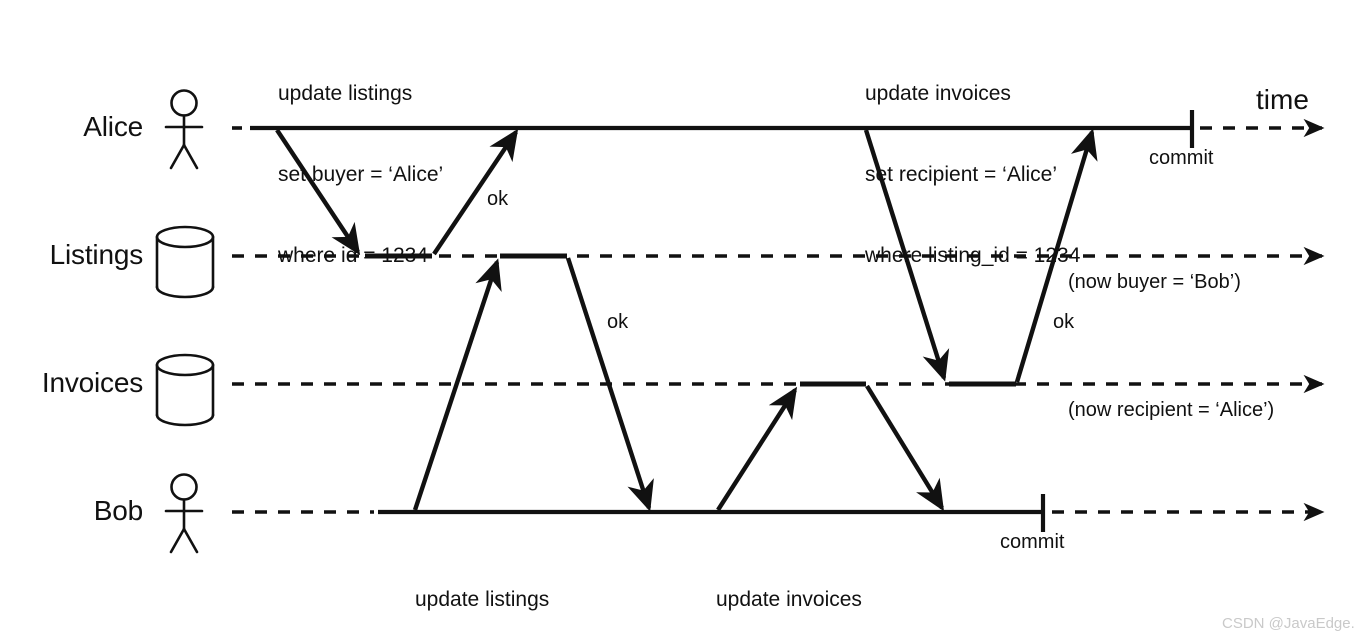  Describe the element at coordinates (96, 254) in the screenshot. I see `lane-label-listings: Listings` at that location.